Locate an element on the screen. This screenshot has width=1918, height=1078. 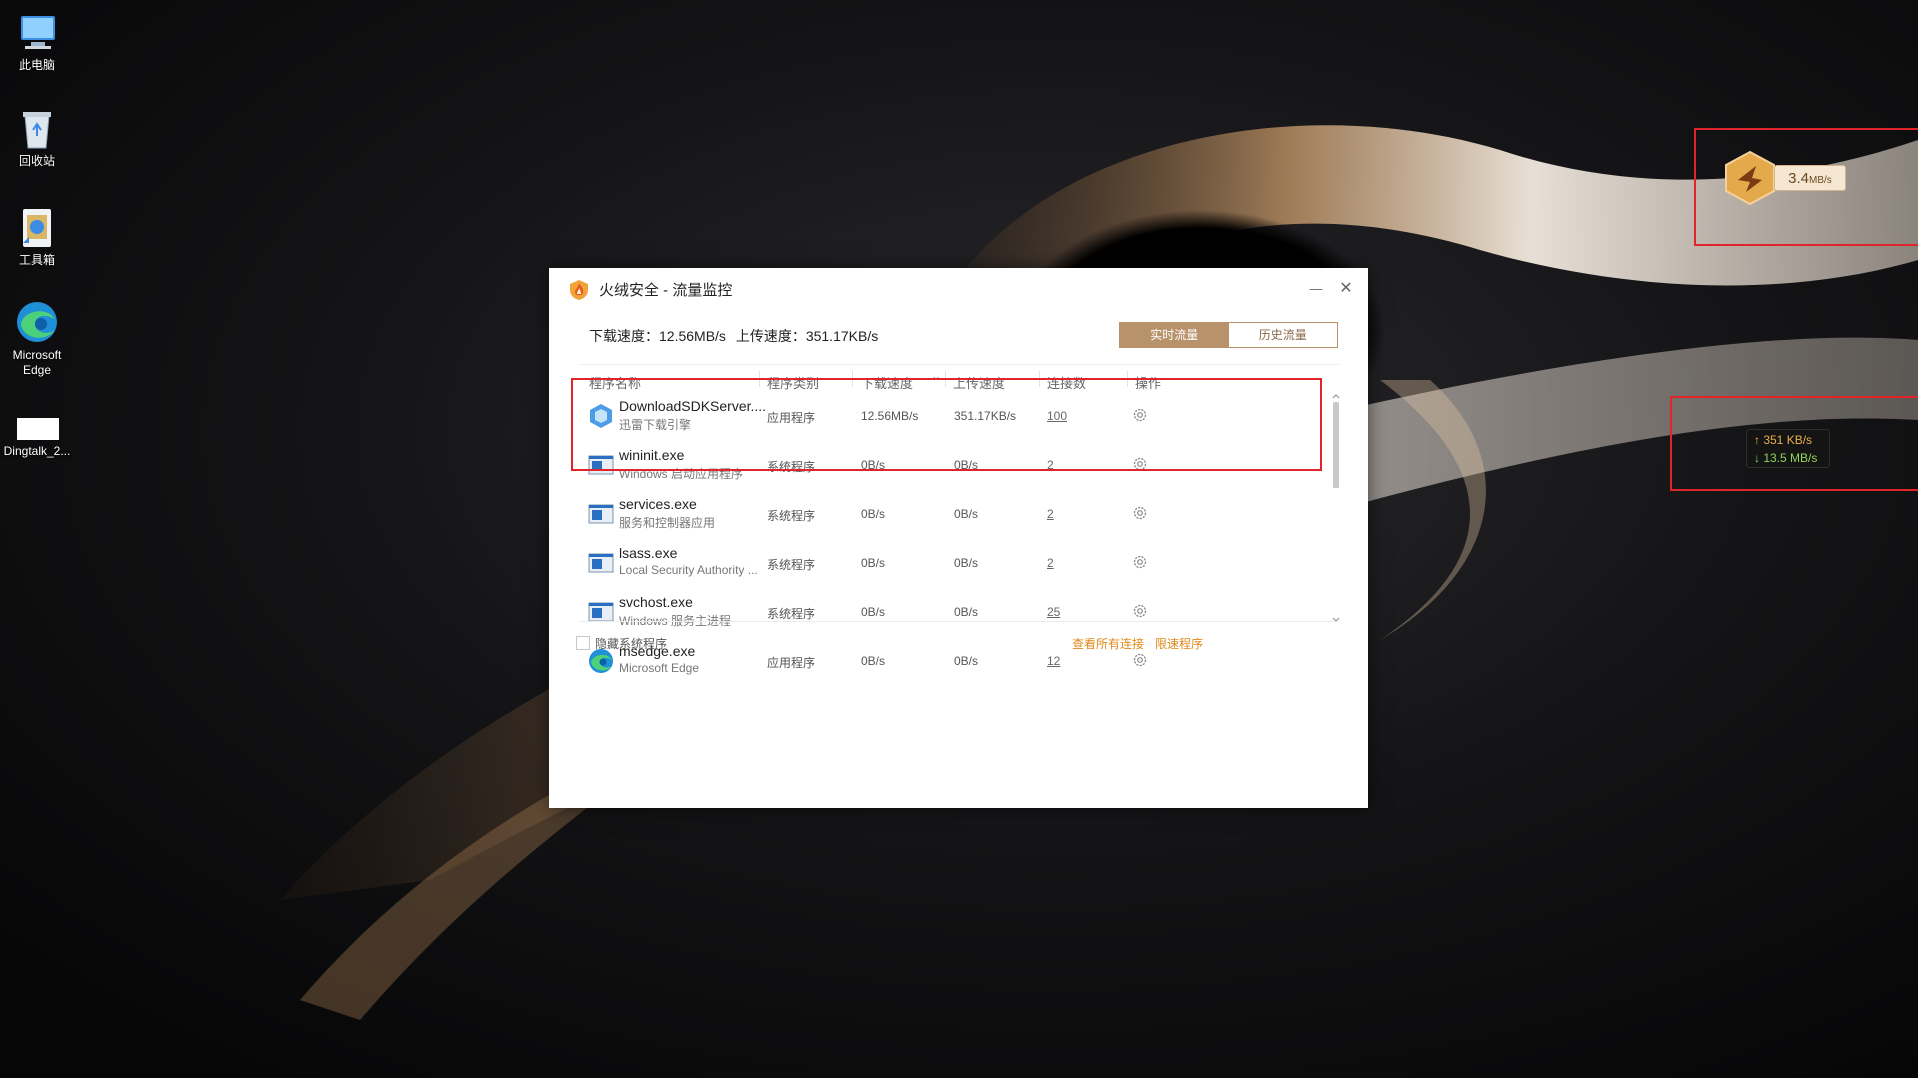
desktop-icon-toolbox: 工具箱 is located at coordinates (37, 235).